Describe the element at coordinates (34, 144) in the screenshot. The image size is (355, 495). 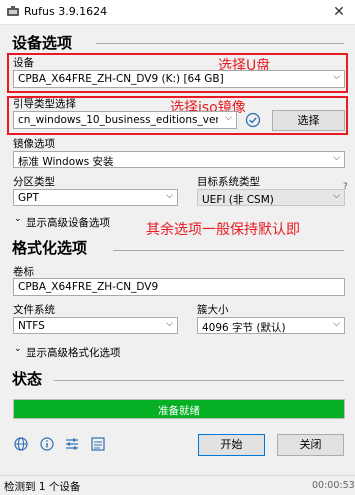
I see `image-option-label: 镜像选项` at that location.